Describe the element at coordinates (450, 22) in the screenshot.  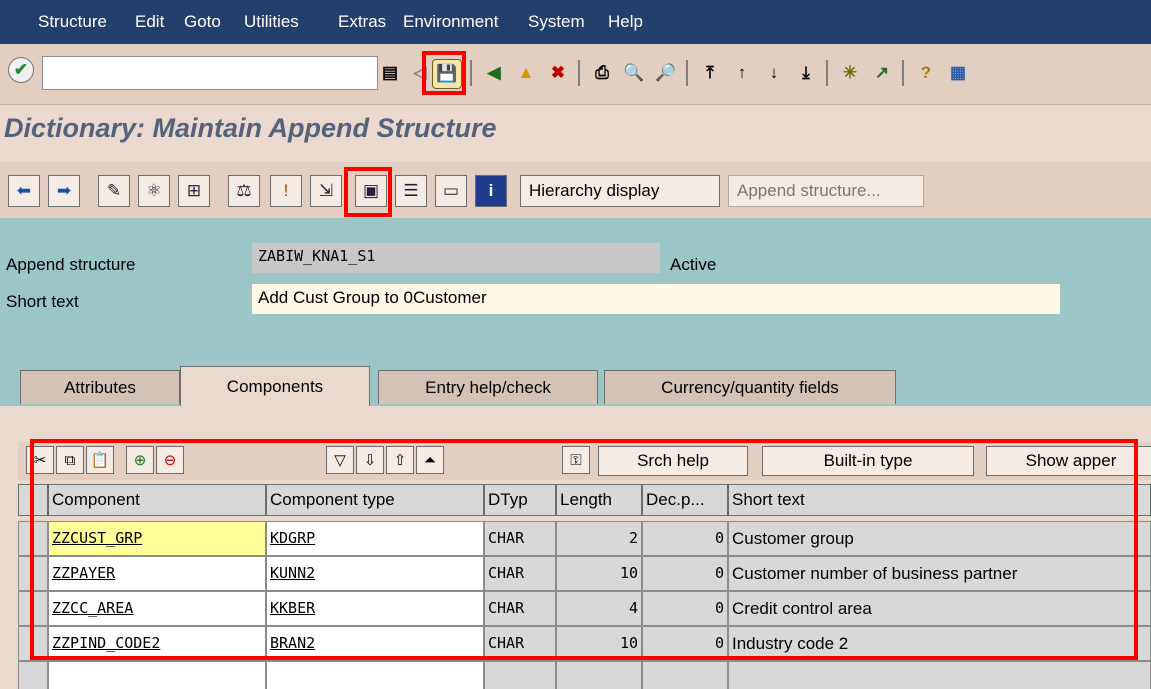
I see `menu-environment: Environment` at that location.